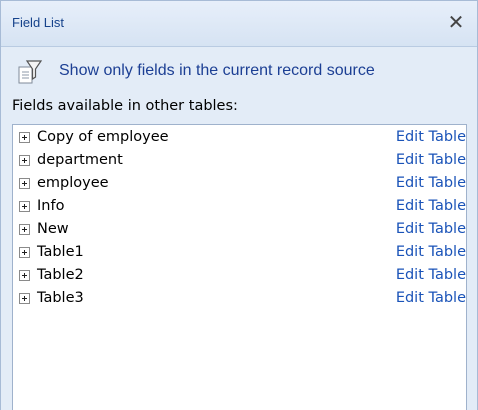  What do you see at coordinates (239, 299) in the screenshot?
I see `table-row: Table3 Edit Table` at bounding box center [239, 299].